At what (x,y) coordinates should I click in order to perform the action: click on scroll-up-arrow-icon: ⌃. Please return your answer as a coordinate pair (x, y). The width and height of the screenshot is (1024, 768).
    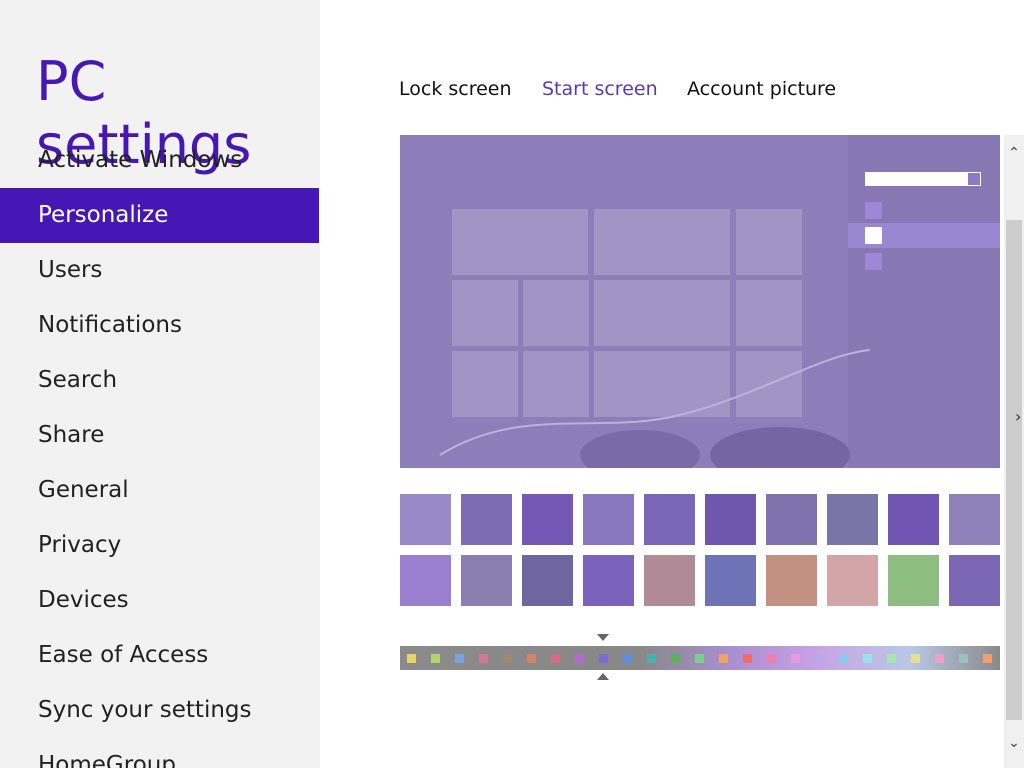
    Looking at the image, I should click on (1014, 153).